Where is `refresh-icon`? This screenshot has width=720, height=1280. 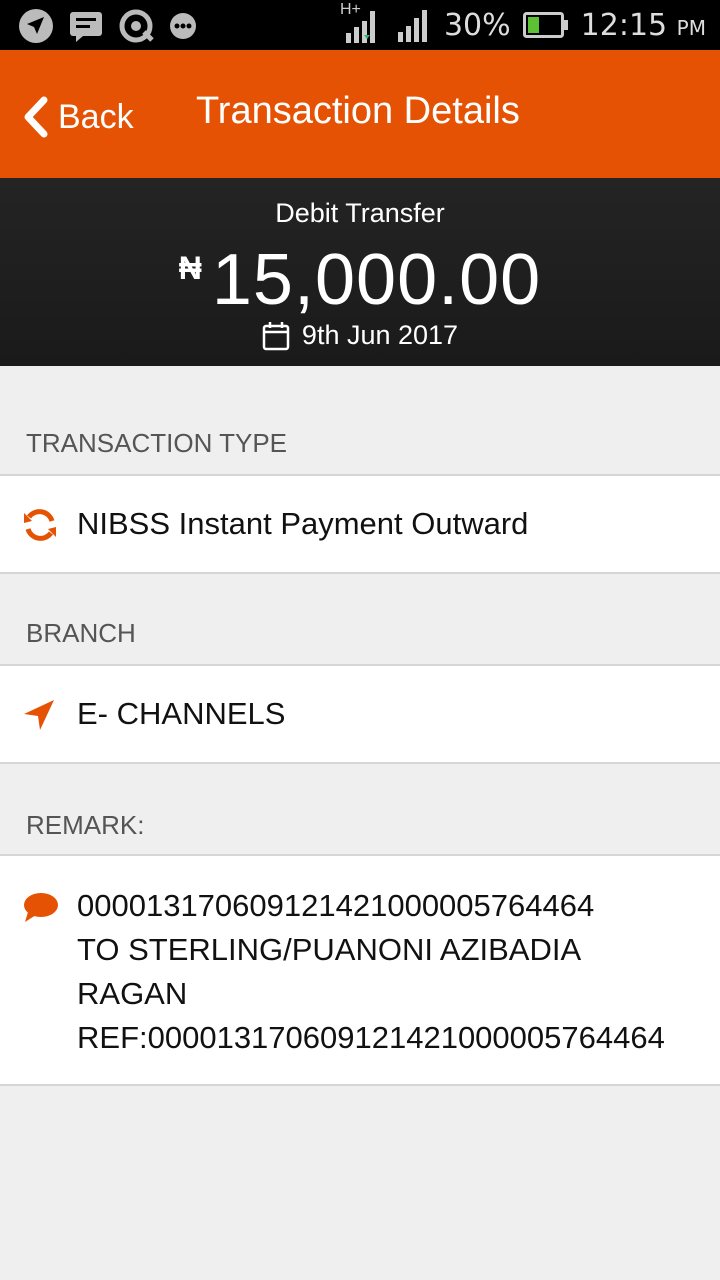 refresh-icon is located at coordinates (40, 525).